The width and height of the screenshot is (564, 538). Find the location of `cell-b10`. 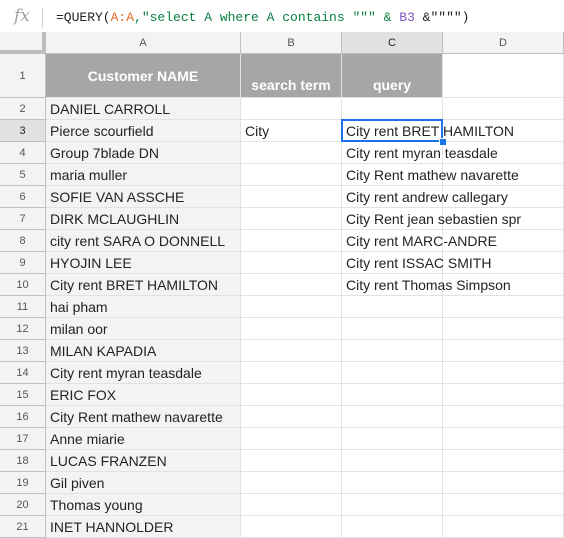

cell-b10 is located at coordinates (291, 285).